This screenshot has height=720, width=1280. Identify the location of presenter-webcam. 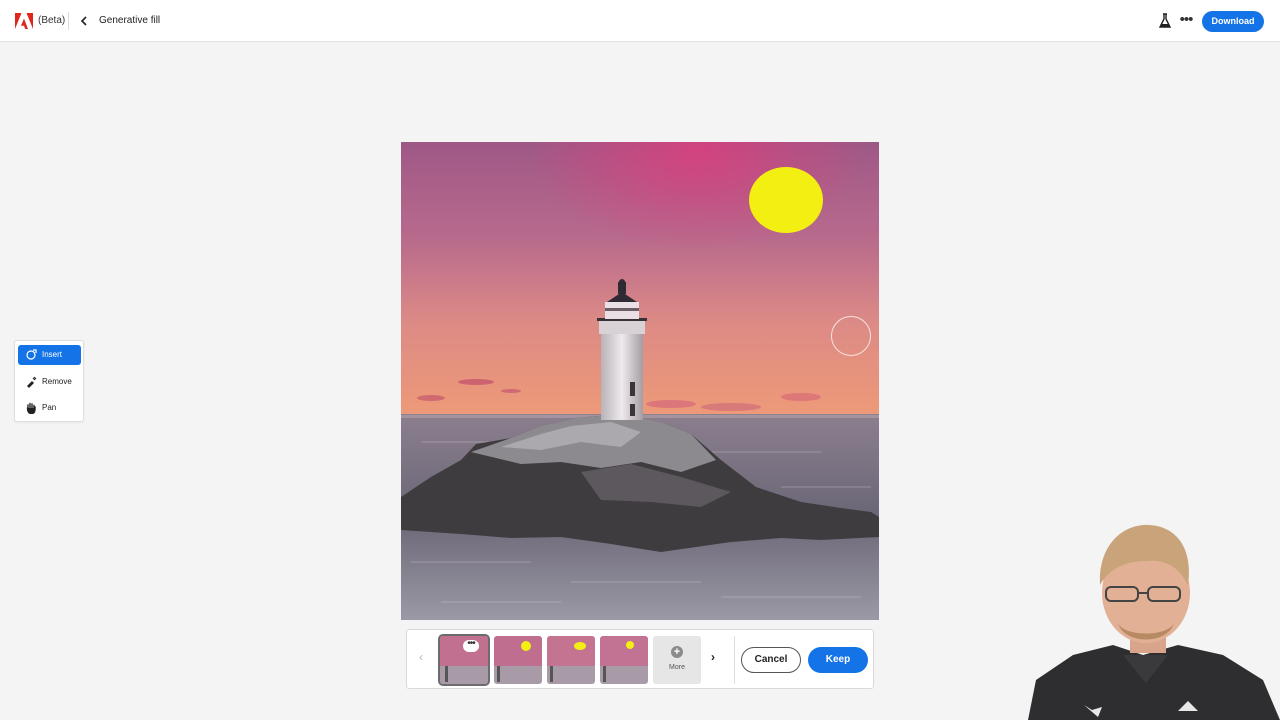
(1154, 612).